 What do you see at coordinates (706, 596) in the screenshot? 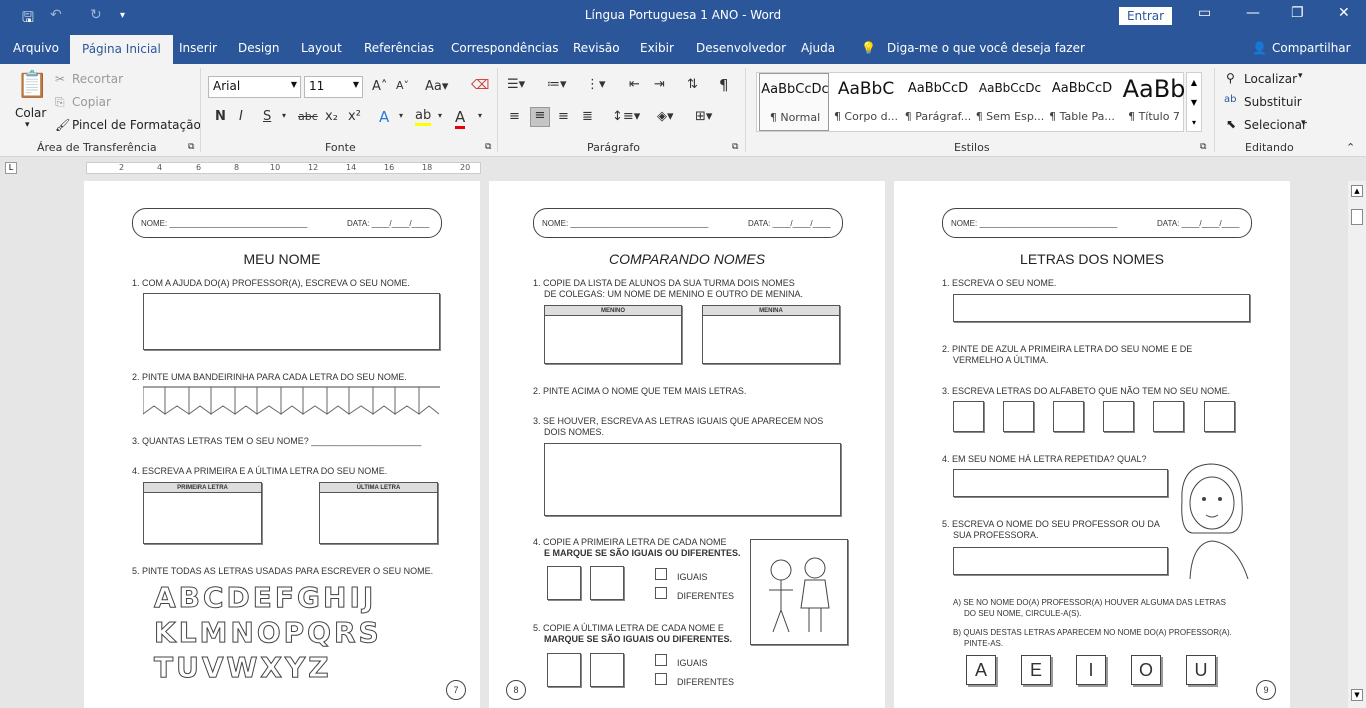
I see `different-label: DIFERENTES` at bounding box center [706, 596].